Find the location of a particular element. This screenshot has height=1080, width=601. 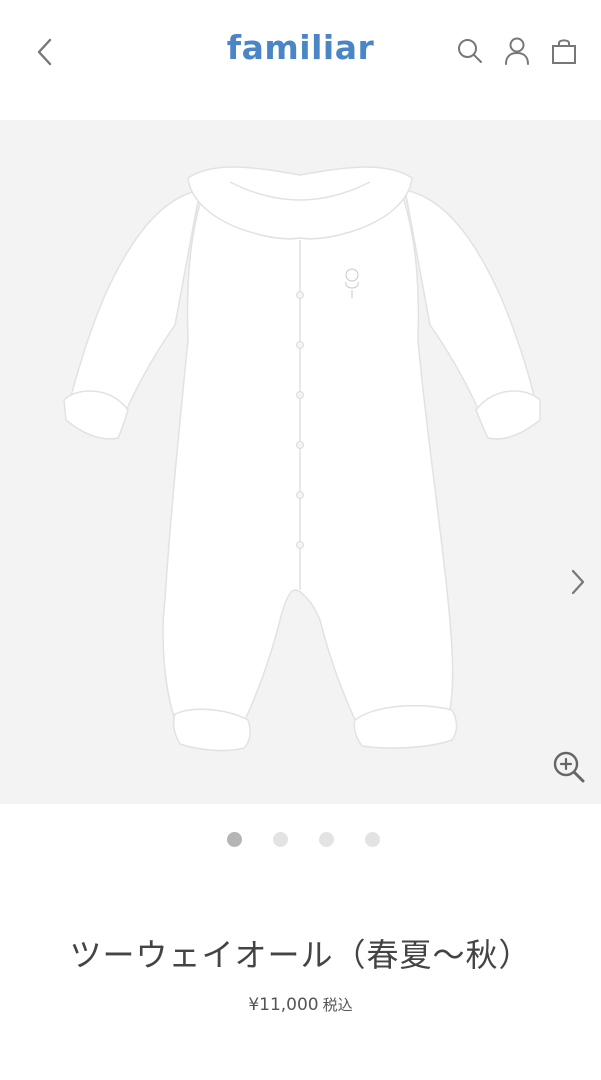

zoom-in-icon is located at coordinates (569, 767).